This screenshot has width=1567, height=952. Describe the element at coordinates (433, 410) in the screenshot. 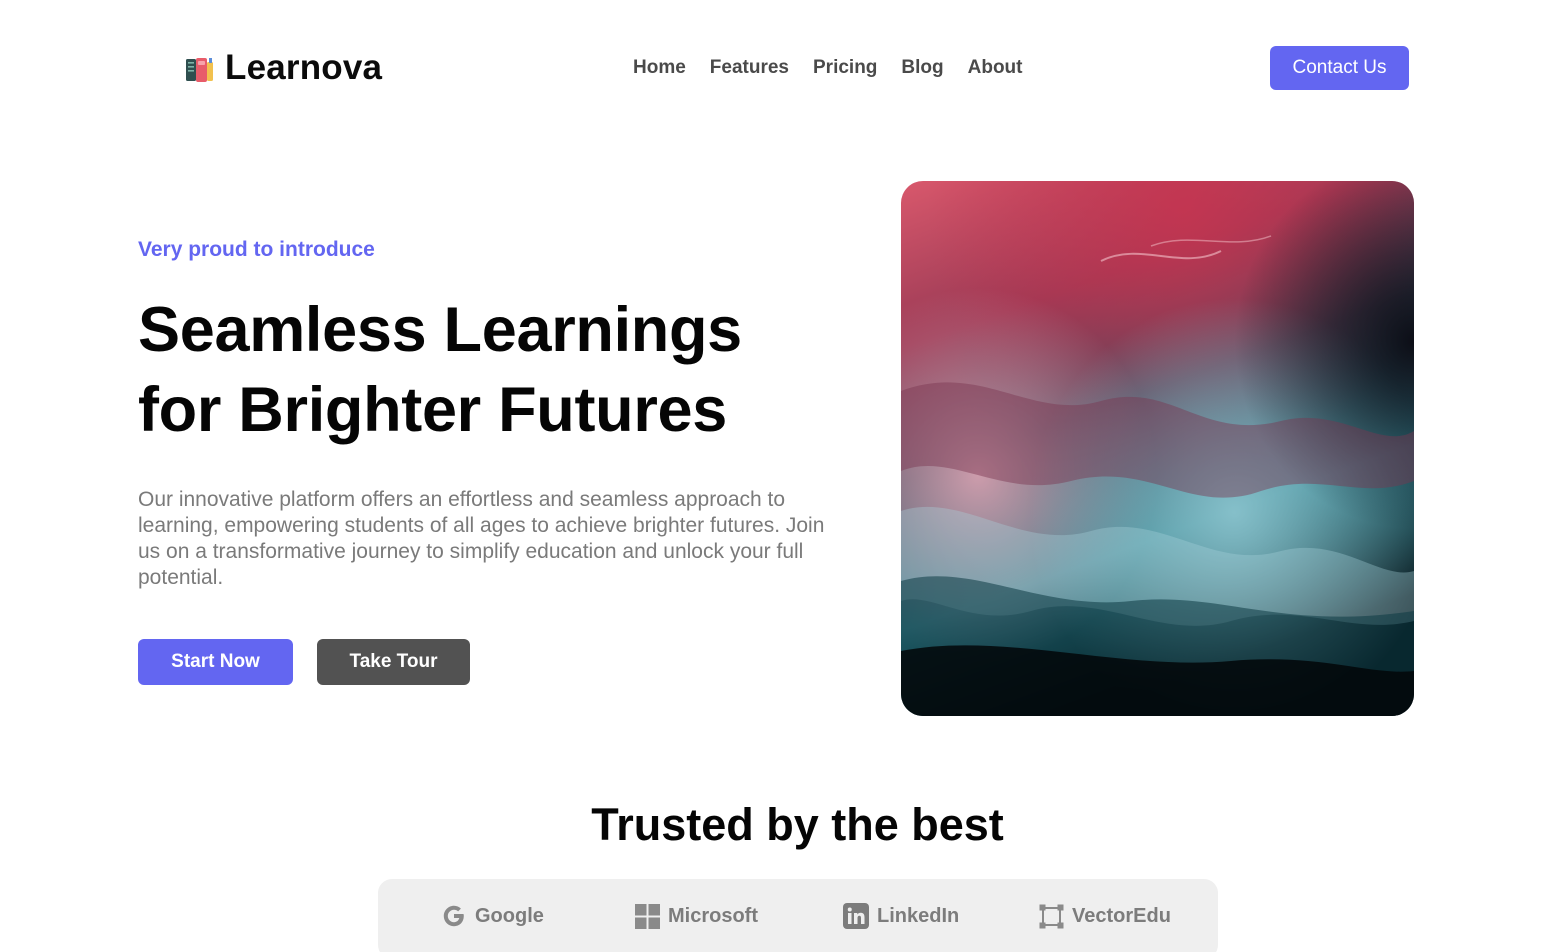

I see `hero-title-line-2: for Brighter Futures` at that location.